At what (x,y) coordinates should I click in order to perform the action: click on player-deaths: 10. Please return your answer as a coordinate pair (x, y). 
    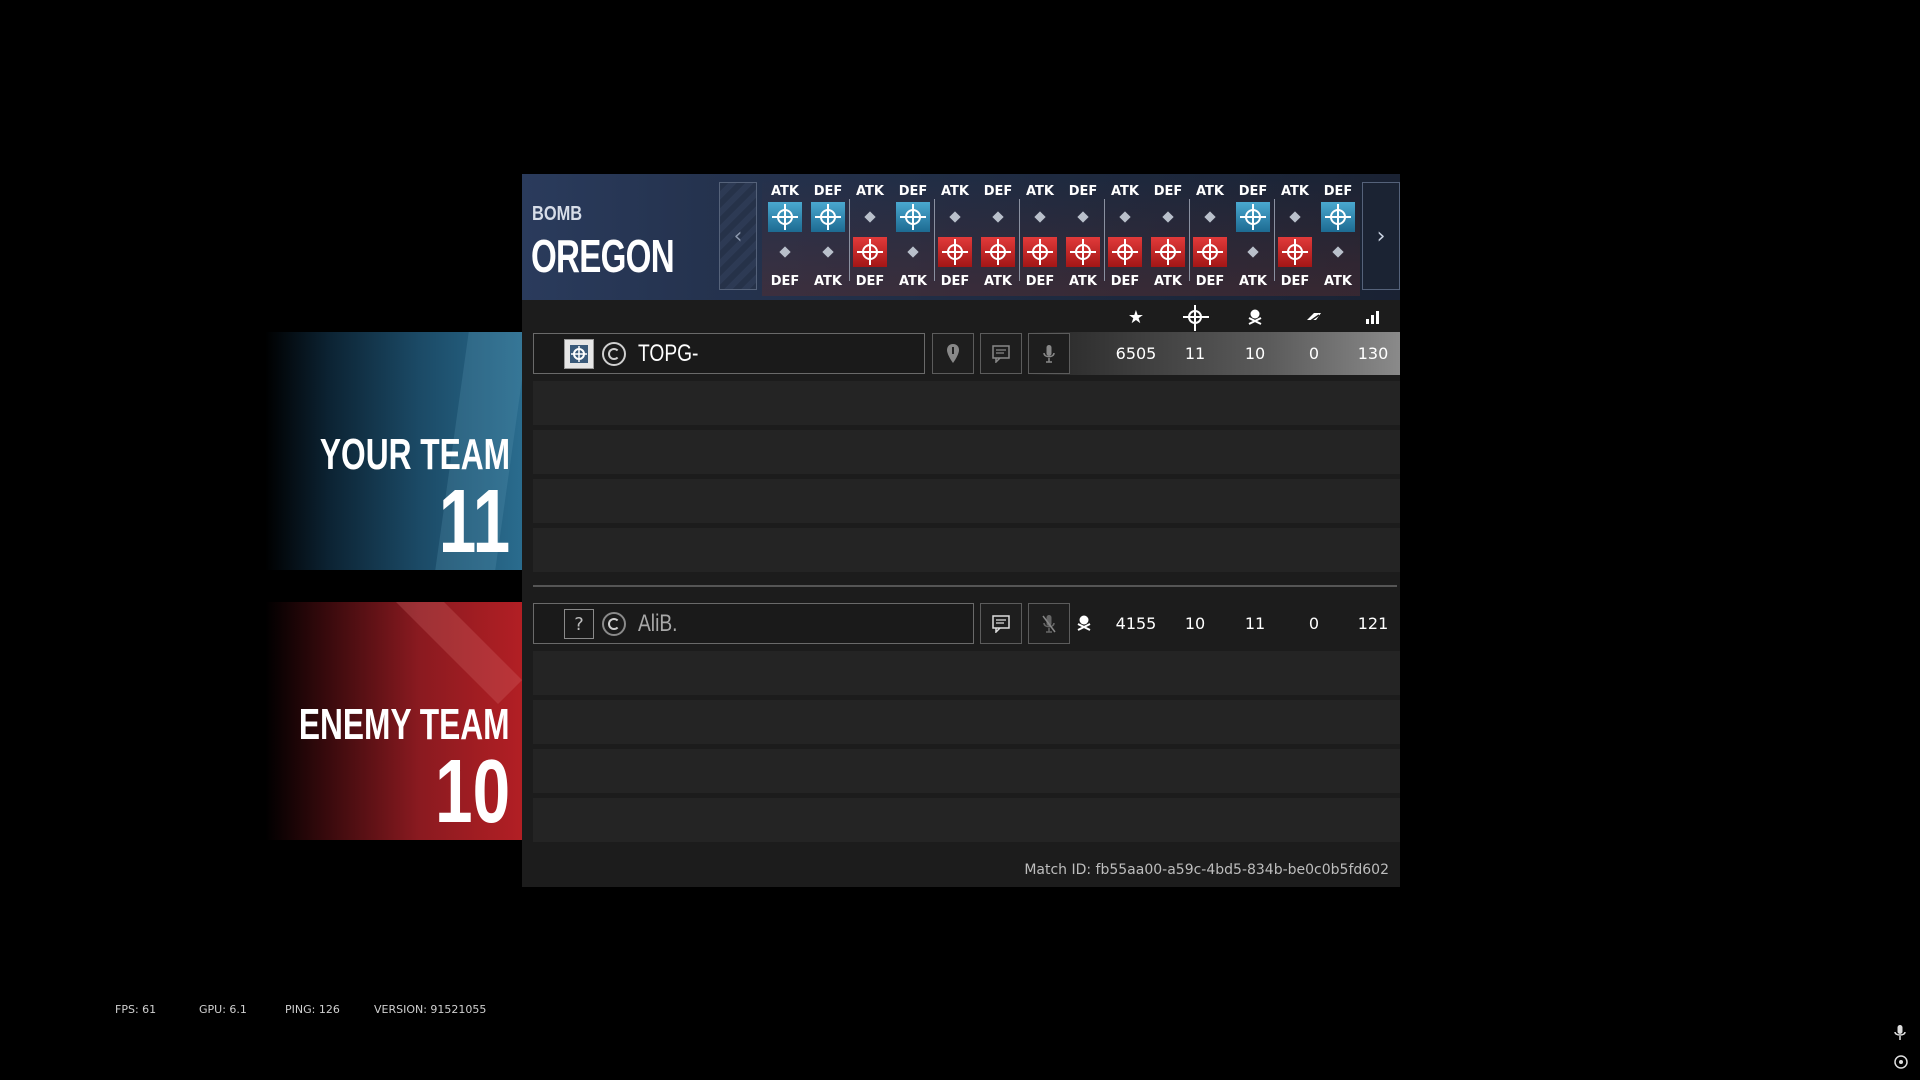
    Looking at the image, I should click on (1255, 353).